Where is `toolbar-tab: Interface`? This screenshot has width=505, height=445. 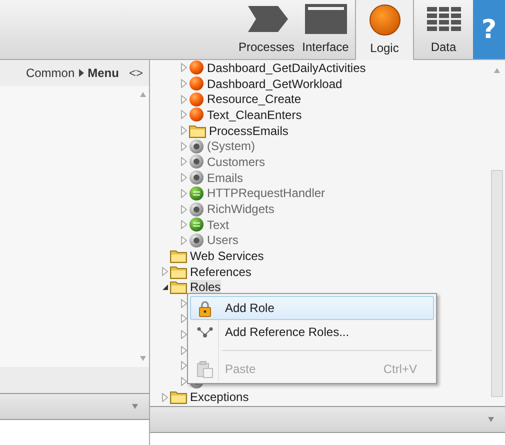 toolbar-tab: Interface is located at coordinates (325, 29).